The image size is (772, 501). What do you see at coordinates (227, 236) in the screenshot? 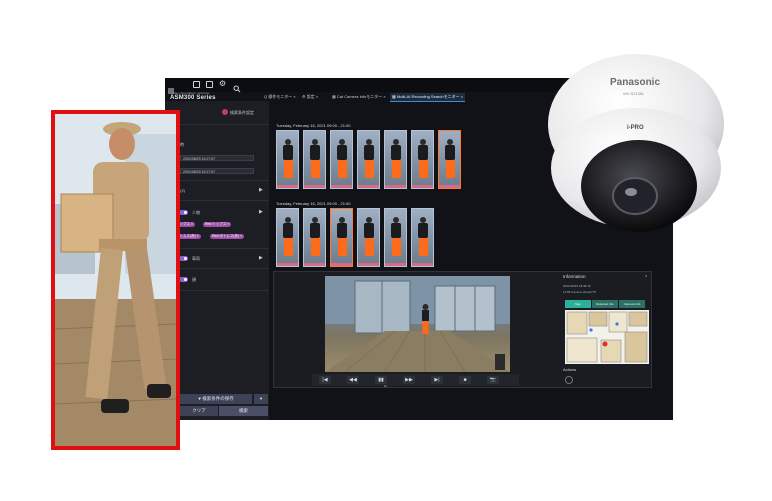
I see `filter-tag: Red ボトムス(赤) ×` at bounding box center [227, 236].